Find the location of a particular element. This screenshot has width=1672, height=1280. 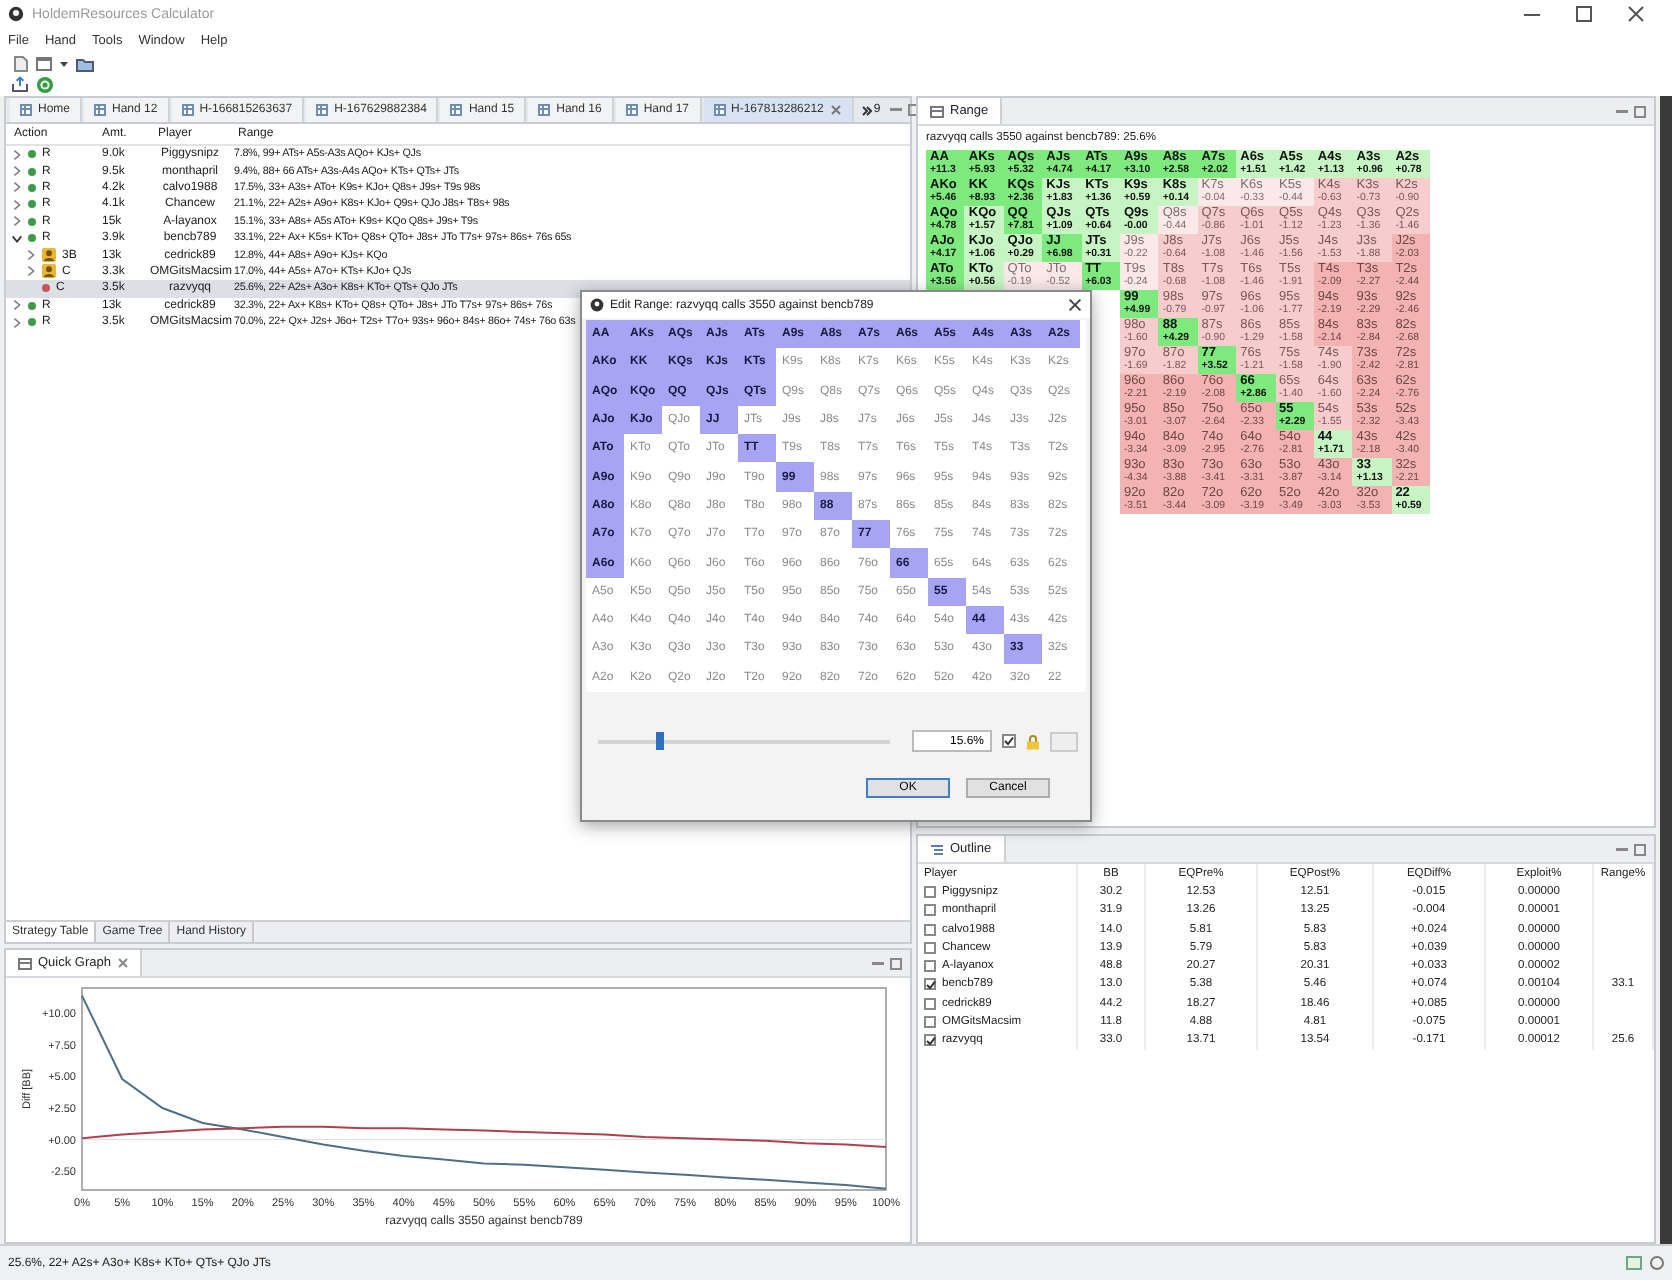

lock-icon is located at coordinates (1033, 741).